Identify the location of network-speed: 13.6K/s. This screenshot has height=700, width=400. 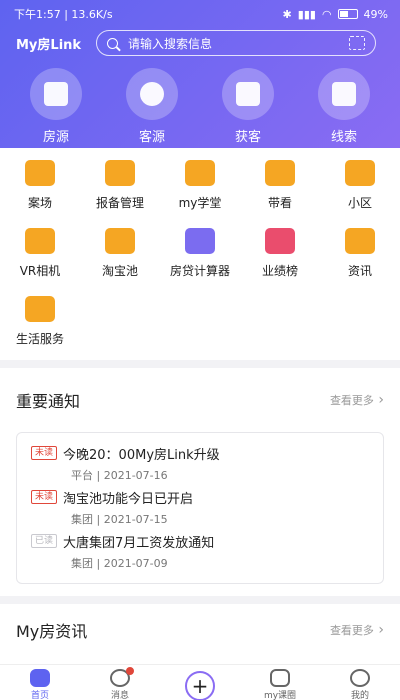
(92, 14).